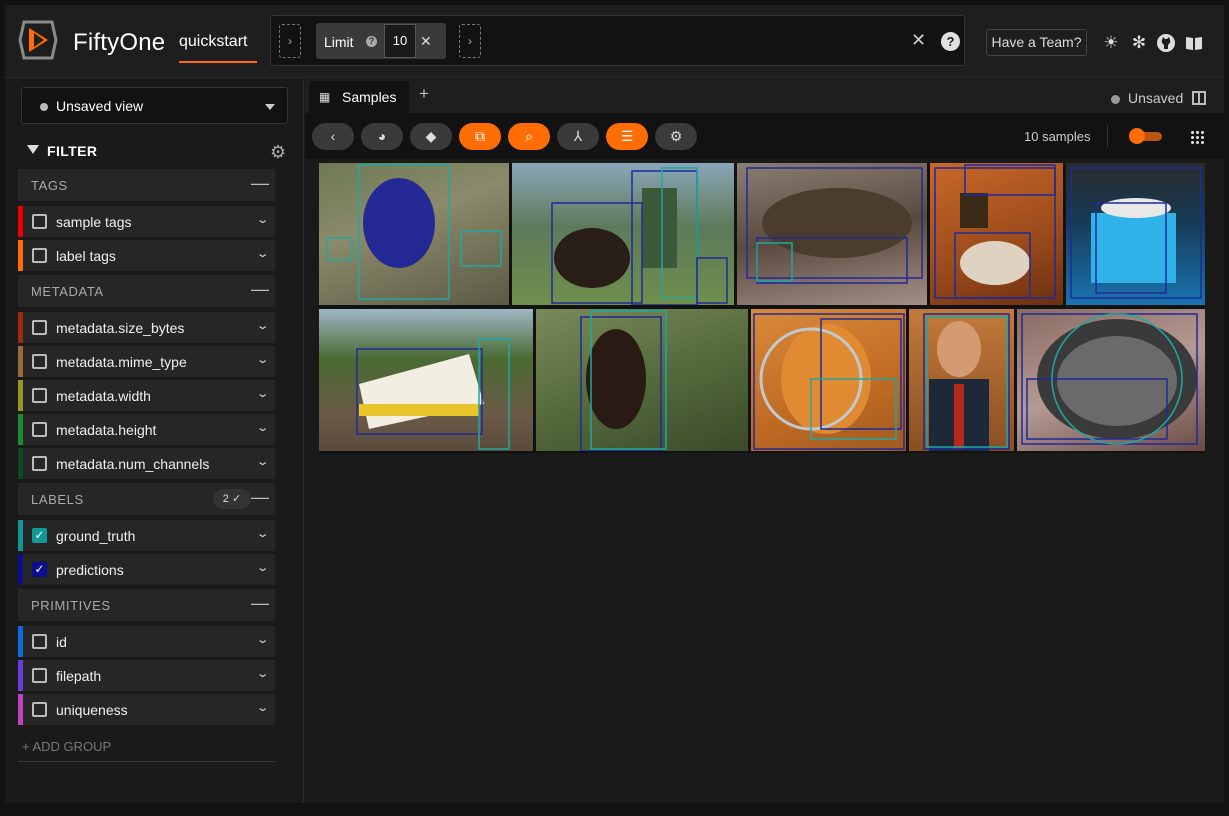 The image size is (1229, 816). I want to click on field-label: label tags, so click(86, 256).